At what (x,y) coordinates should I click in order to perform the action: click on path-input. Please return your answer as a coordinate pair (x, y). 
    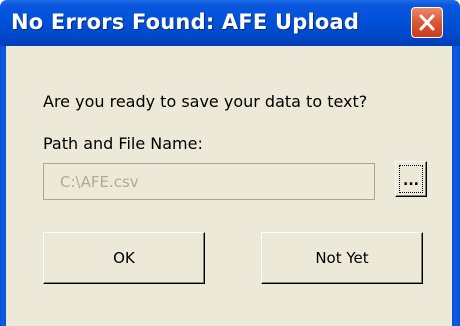
    Looking at the image, I should click on (209, 181).